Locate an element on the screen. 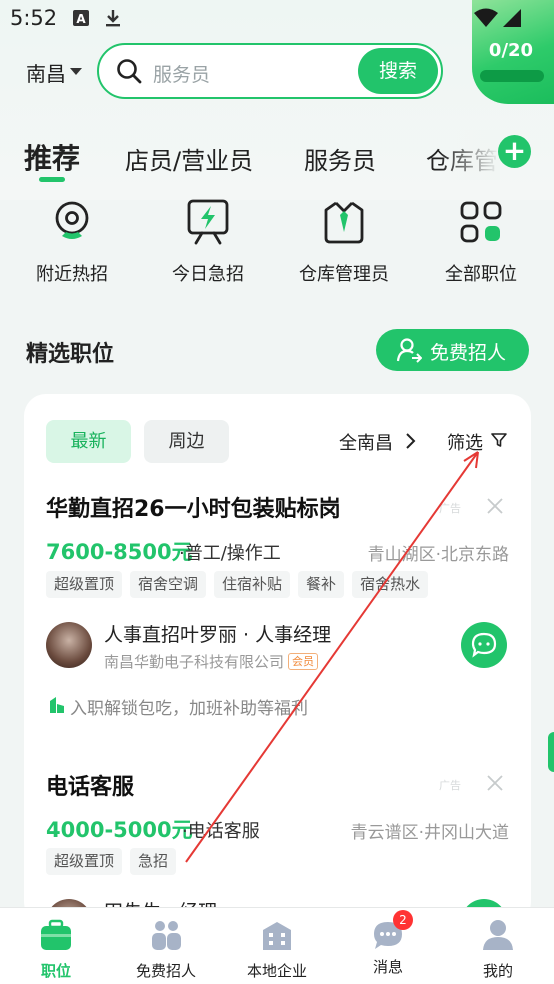 The height and width of the screenshot is (984, 554). nav-profile: 我的 is located at coordinates (498, 949).